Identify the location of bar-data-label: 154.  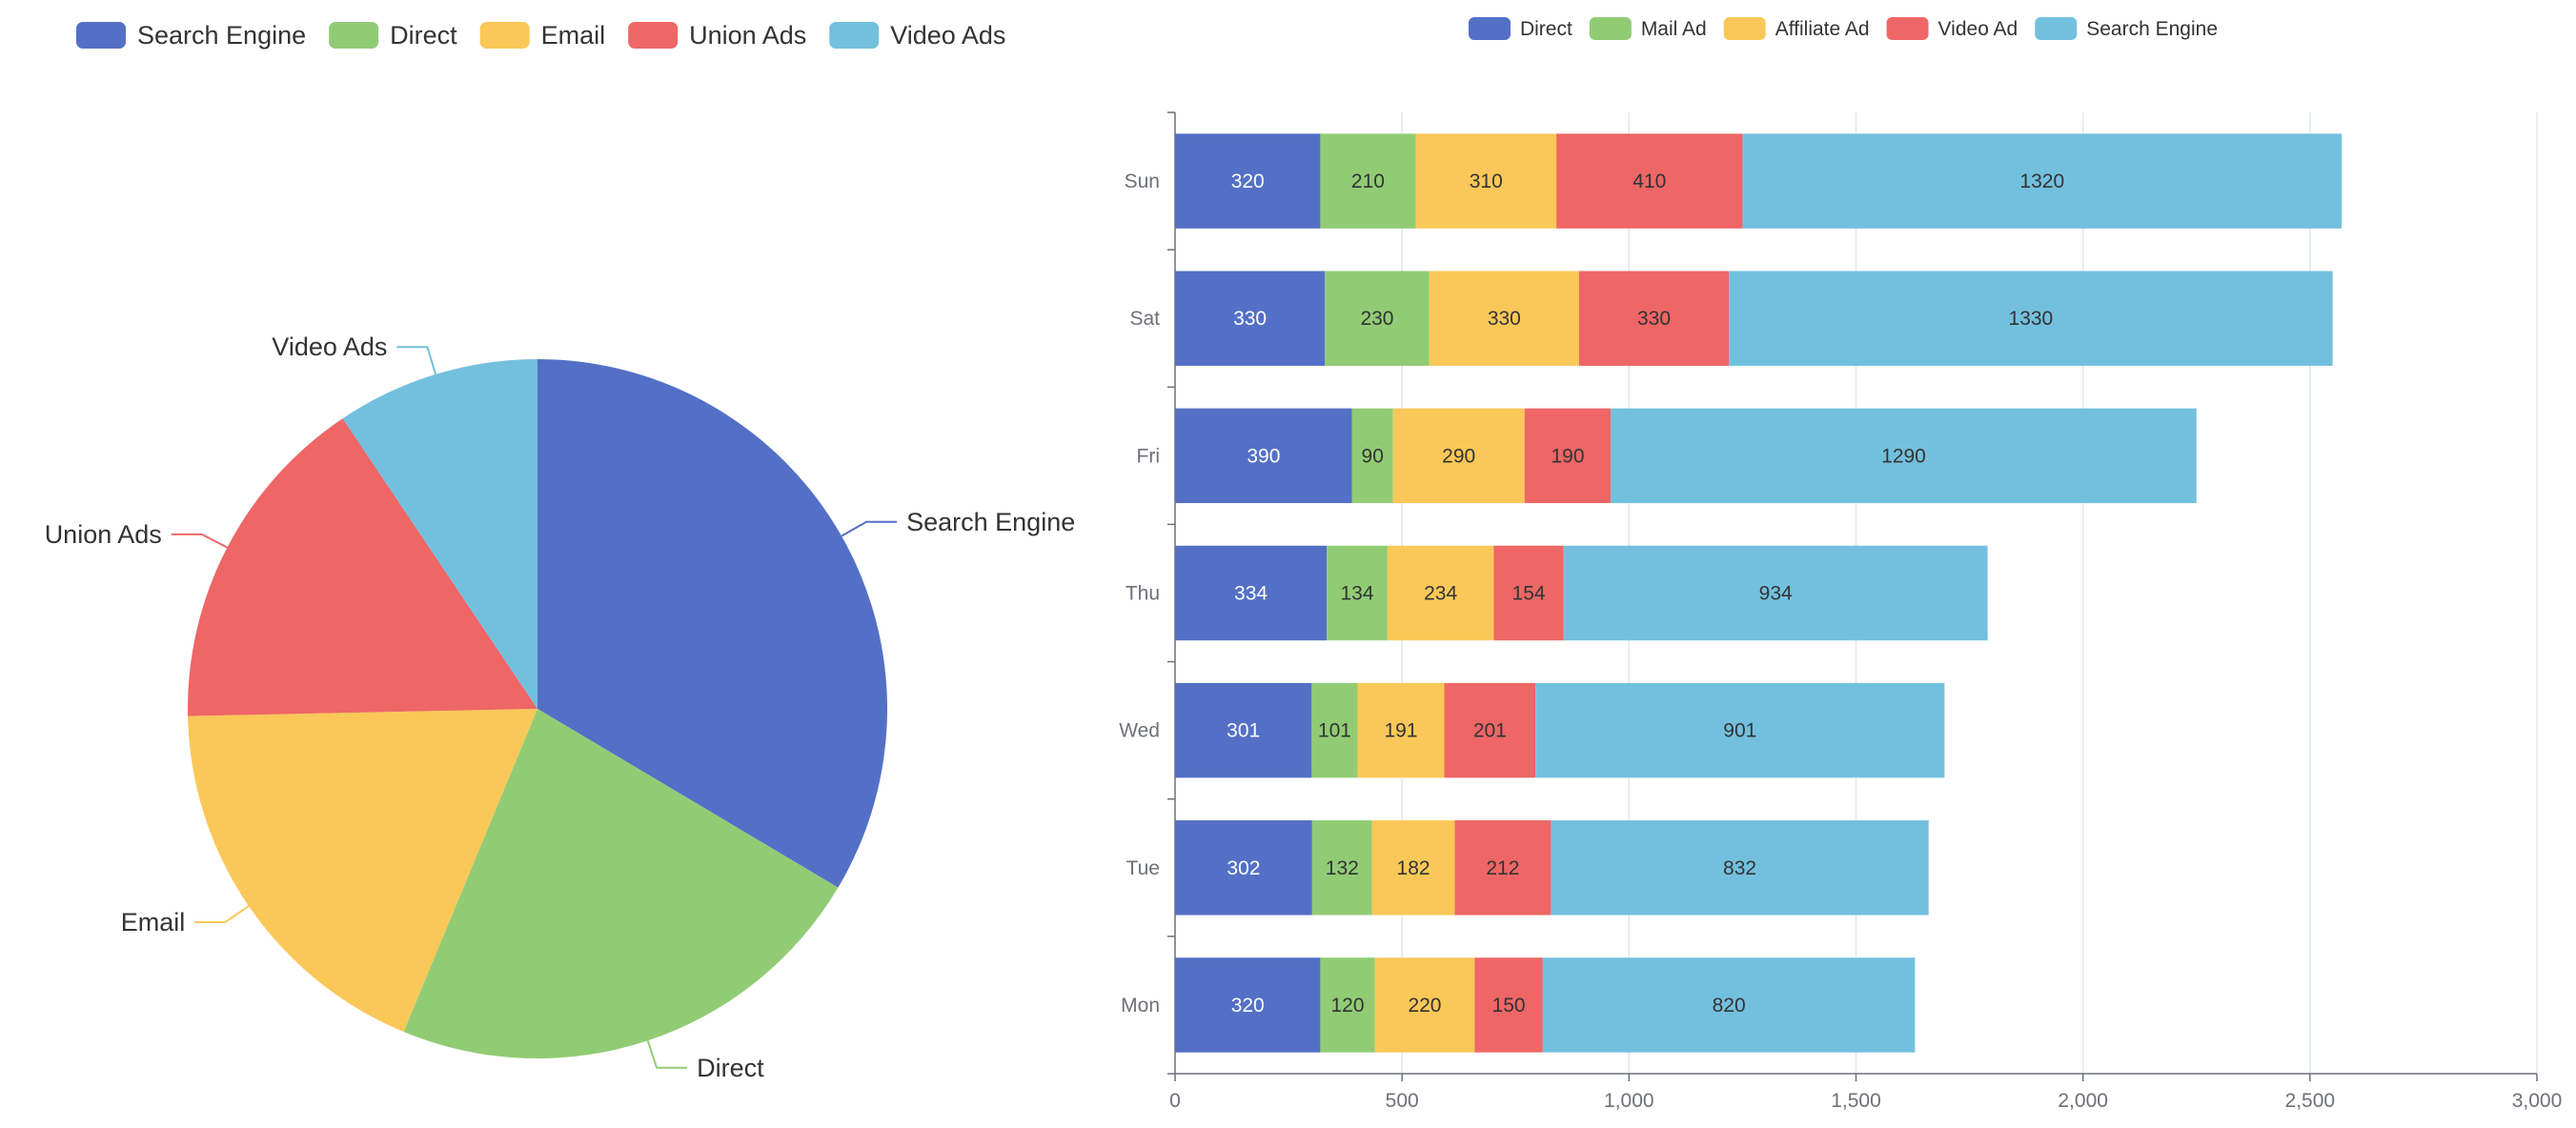
(1529, 594).